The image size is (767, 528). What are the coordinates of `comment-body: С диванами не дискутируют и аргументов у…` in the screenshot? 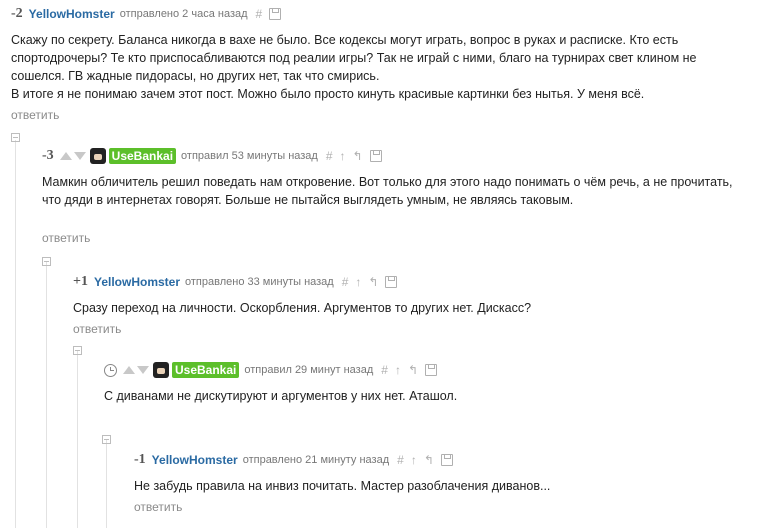 It's located at (429, 396).